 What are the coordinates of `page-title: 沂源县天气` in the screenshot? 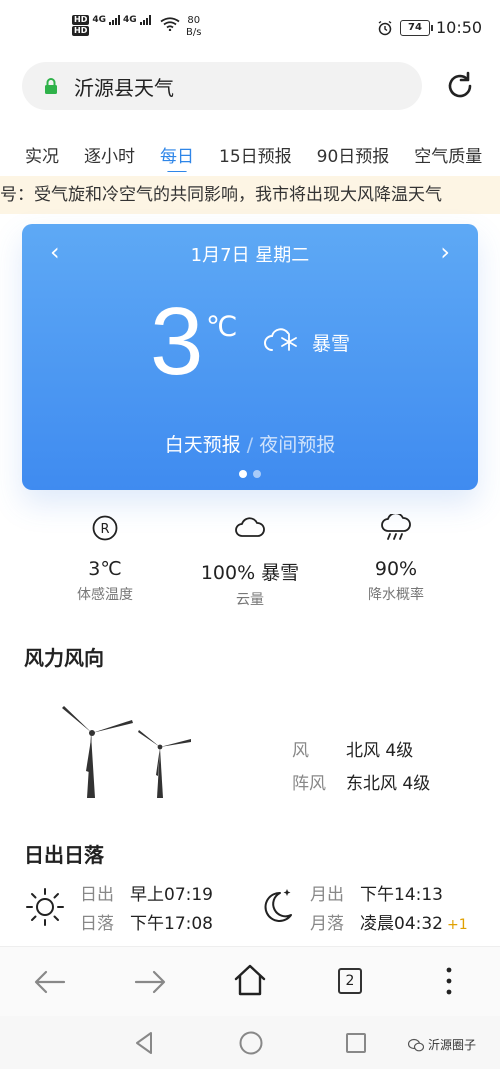 It's located at (124, 87).